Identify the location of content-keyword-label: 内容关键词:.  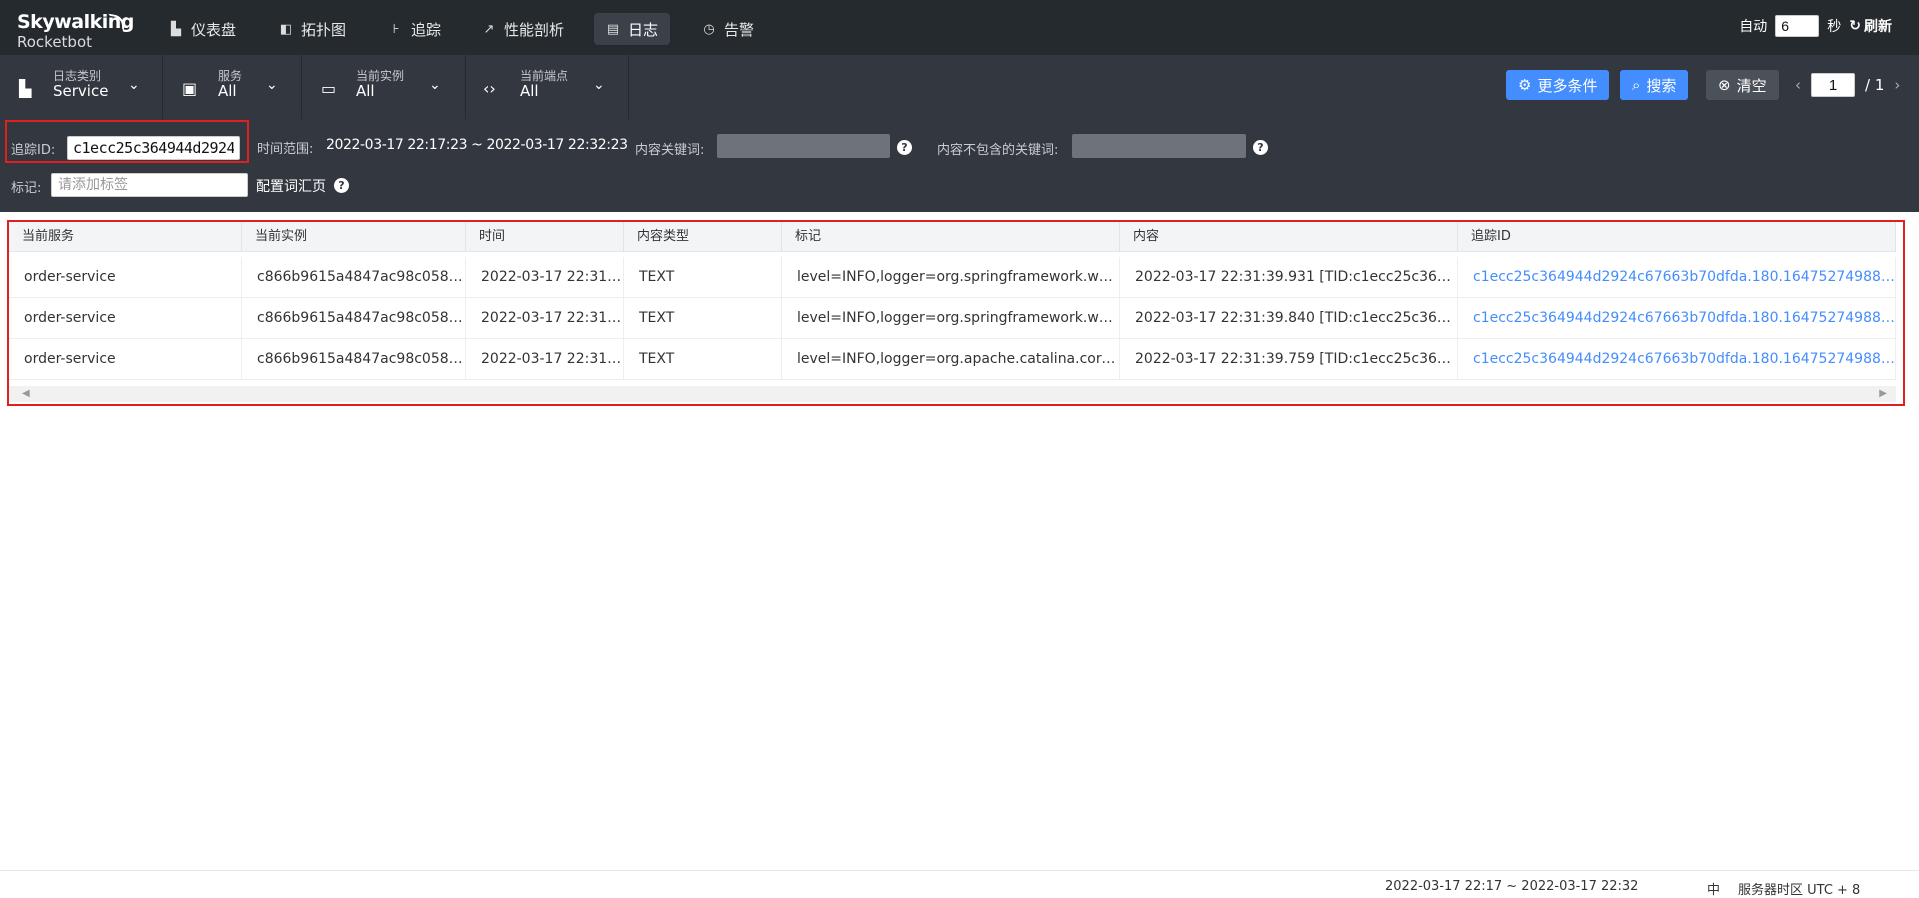
(670, 150).